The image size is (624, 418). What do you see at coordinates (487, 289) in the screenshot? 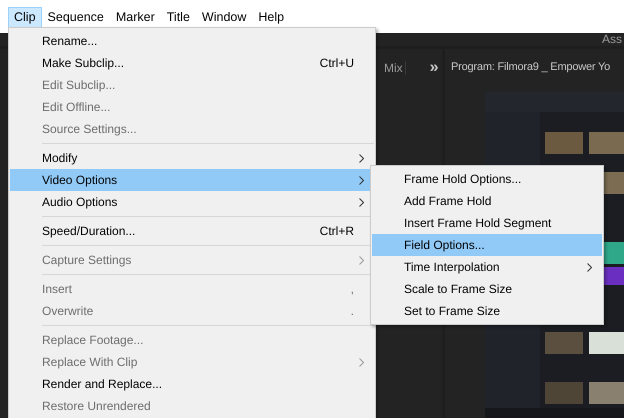
I see `menu-item: Scale to Frame Size` at bounding box center [487, 289].